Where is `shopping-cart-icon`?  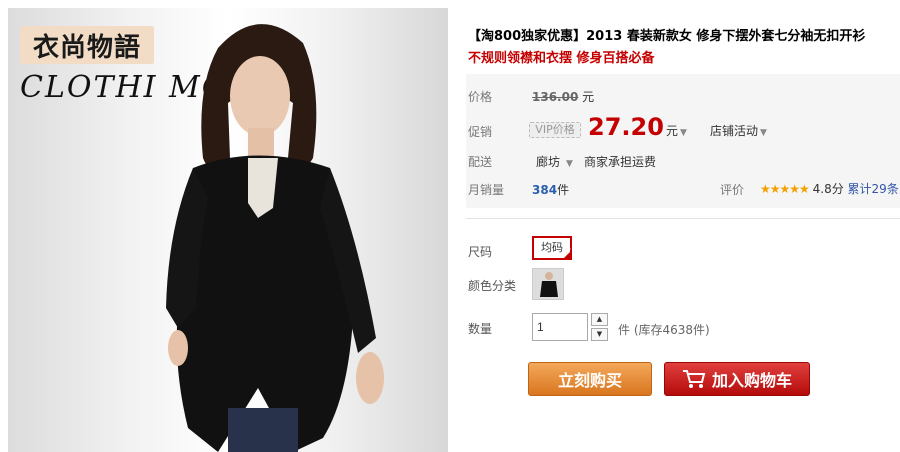
shopping-cart-icon is located at coordinates (694, 379).